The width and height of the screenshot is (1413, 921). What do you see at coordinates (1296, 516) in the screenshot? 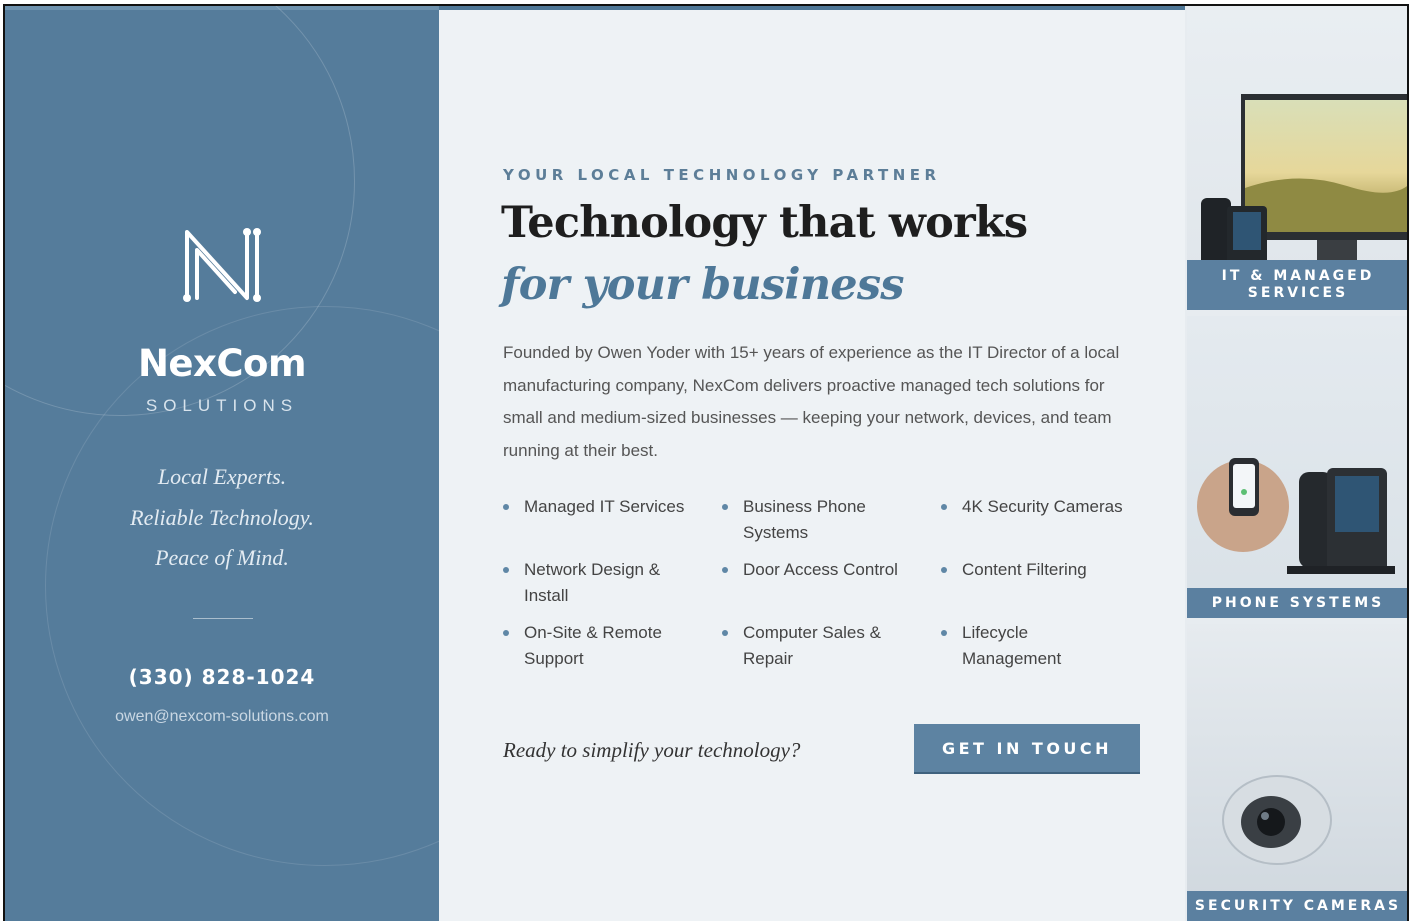
I see `phone-icon` at bounding box center [1296, 516].